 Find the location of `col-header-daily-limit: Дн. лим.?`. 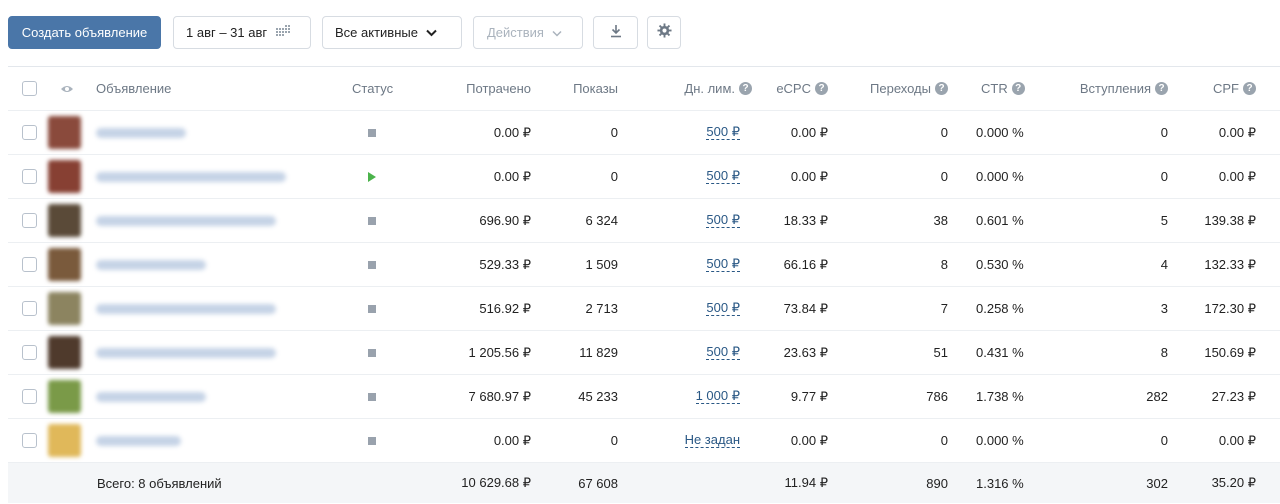

col-header-daily-limit: Дн. лим.? is located at coordinates (705, 88).